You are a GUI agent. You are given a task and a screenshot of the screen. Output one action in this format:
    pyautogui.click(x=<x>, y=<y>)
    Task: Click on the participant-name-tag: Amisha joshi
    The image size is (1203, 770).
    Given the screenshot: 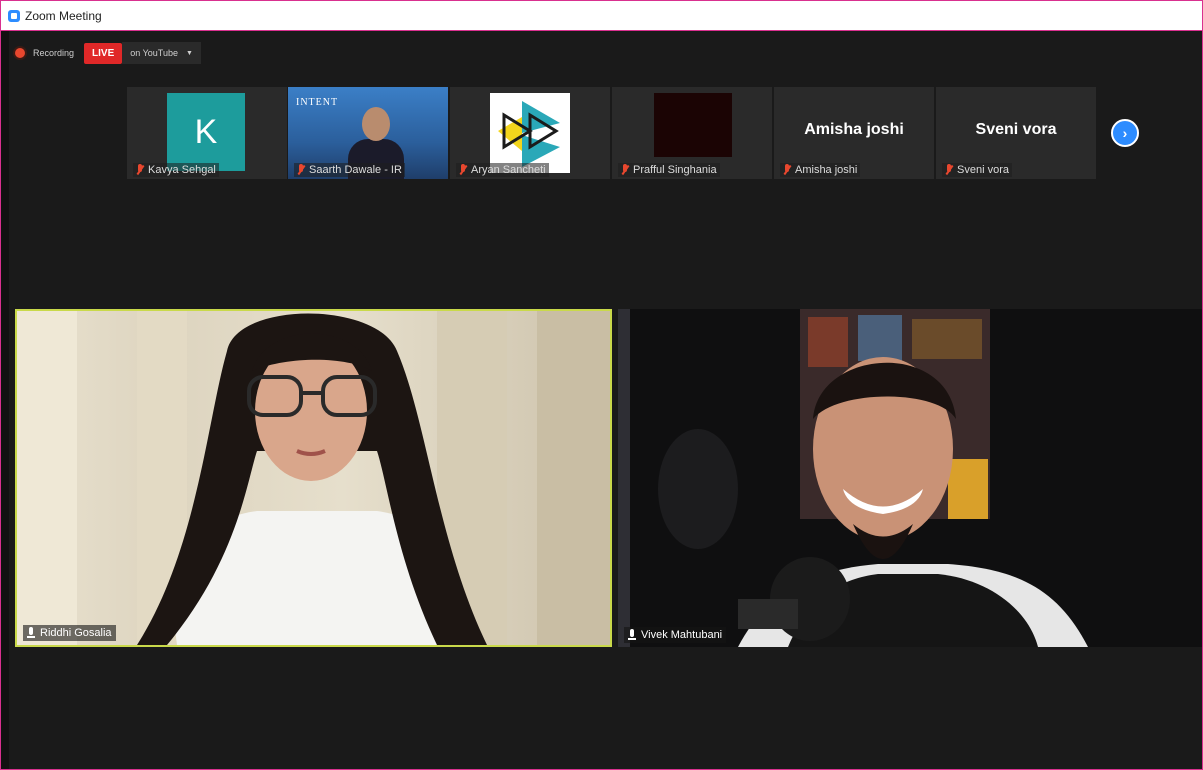 What is the action you would take?
    pyautogui.click(x=820, y=170)
    